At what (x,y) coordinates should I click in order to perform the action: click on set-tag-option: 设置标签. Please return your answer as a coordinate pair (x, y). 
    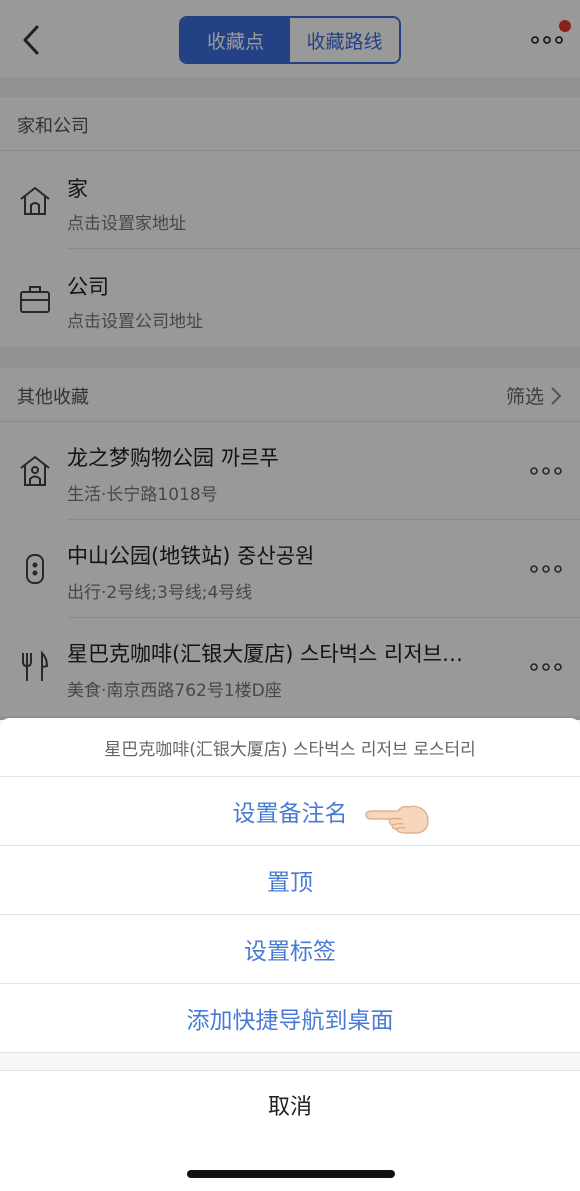
    Looking at the image, I should click on (290, 949).